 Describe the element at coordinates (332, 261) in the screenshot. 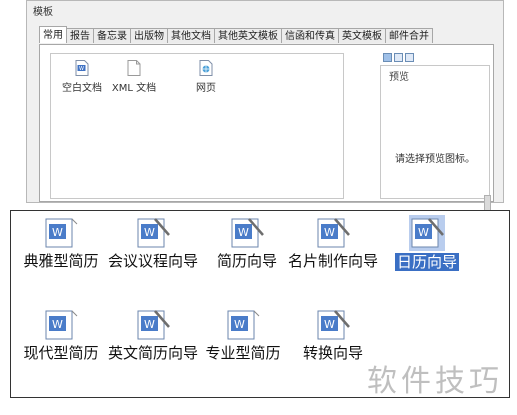

I see `template-label: 名片制作向导` at that location.